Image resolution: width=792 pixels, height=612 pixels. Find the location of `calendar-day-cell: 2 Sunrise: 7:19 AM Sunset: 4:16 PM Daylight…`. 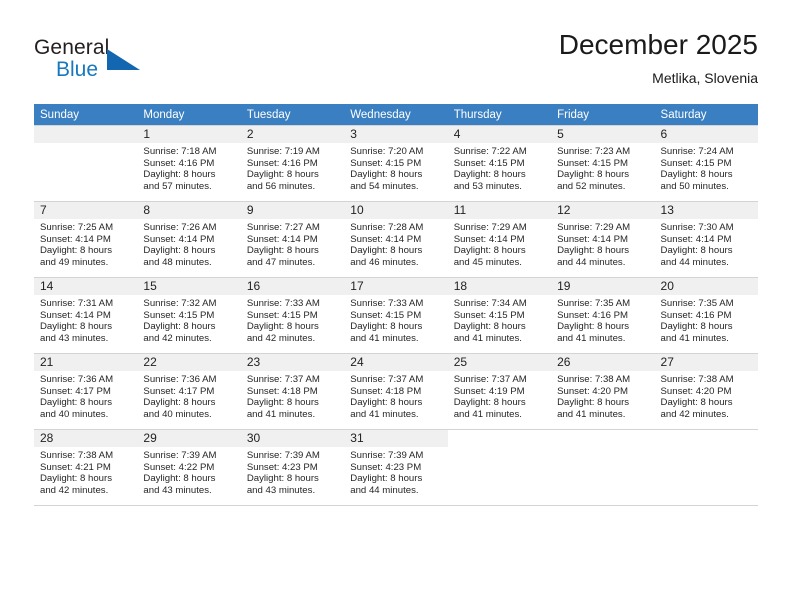

calendar-day-cell: 2 Sunrise: 7:19 AM Sunset: 4:16 PM Daylight… is located at coordinates (292, 163).